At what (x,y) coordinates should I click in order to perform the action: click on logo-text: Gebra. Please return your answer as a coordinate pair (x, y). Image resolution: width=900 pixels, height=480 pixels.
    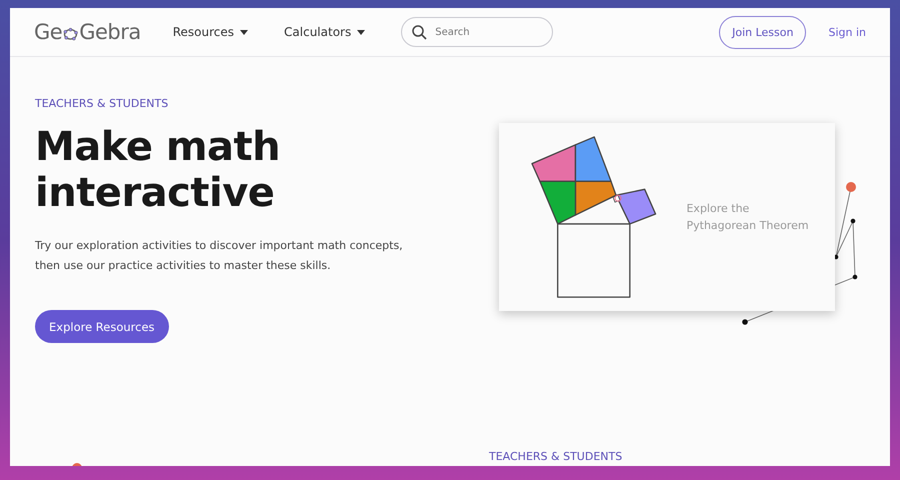
    Looking at the image, I should click on (110, 32).